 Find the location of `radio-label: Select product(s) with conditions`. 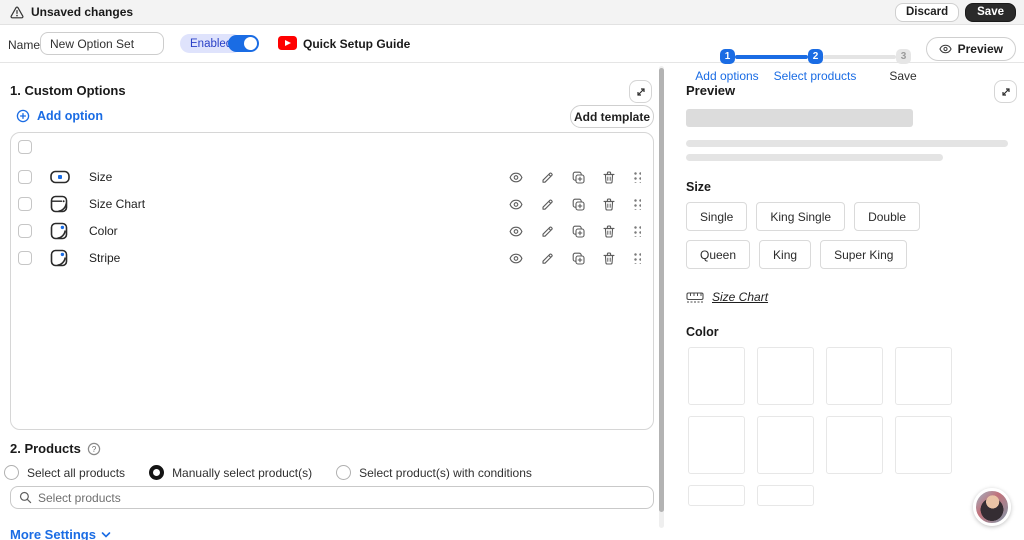

radio-label: Select product(s) with conditions is located at coordinates (445, 473).